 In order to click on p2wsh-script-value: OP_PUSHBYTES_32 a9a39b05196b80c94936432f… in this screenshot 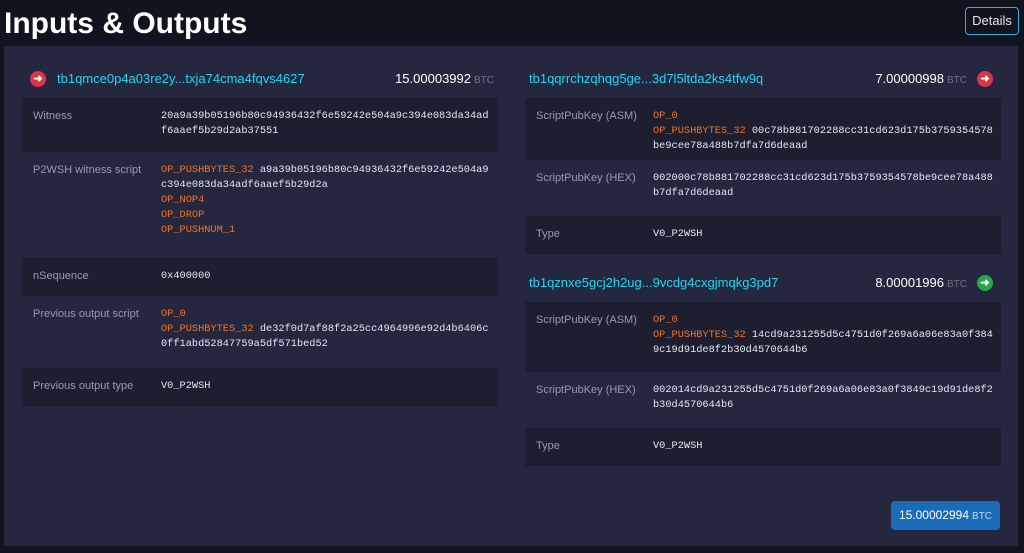, I will do `click(326, 200)`.